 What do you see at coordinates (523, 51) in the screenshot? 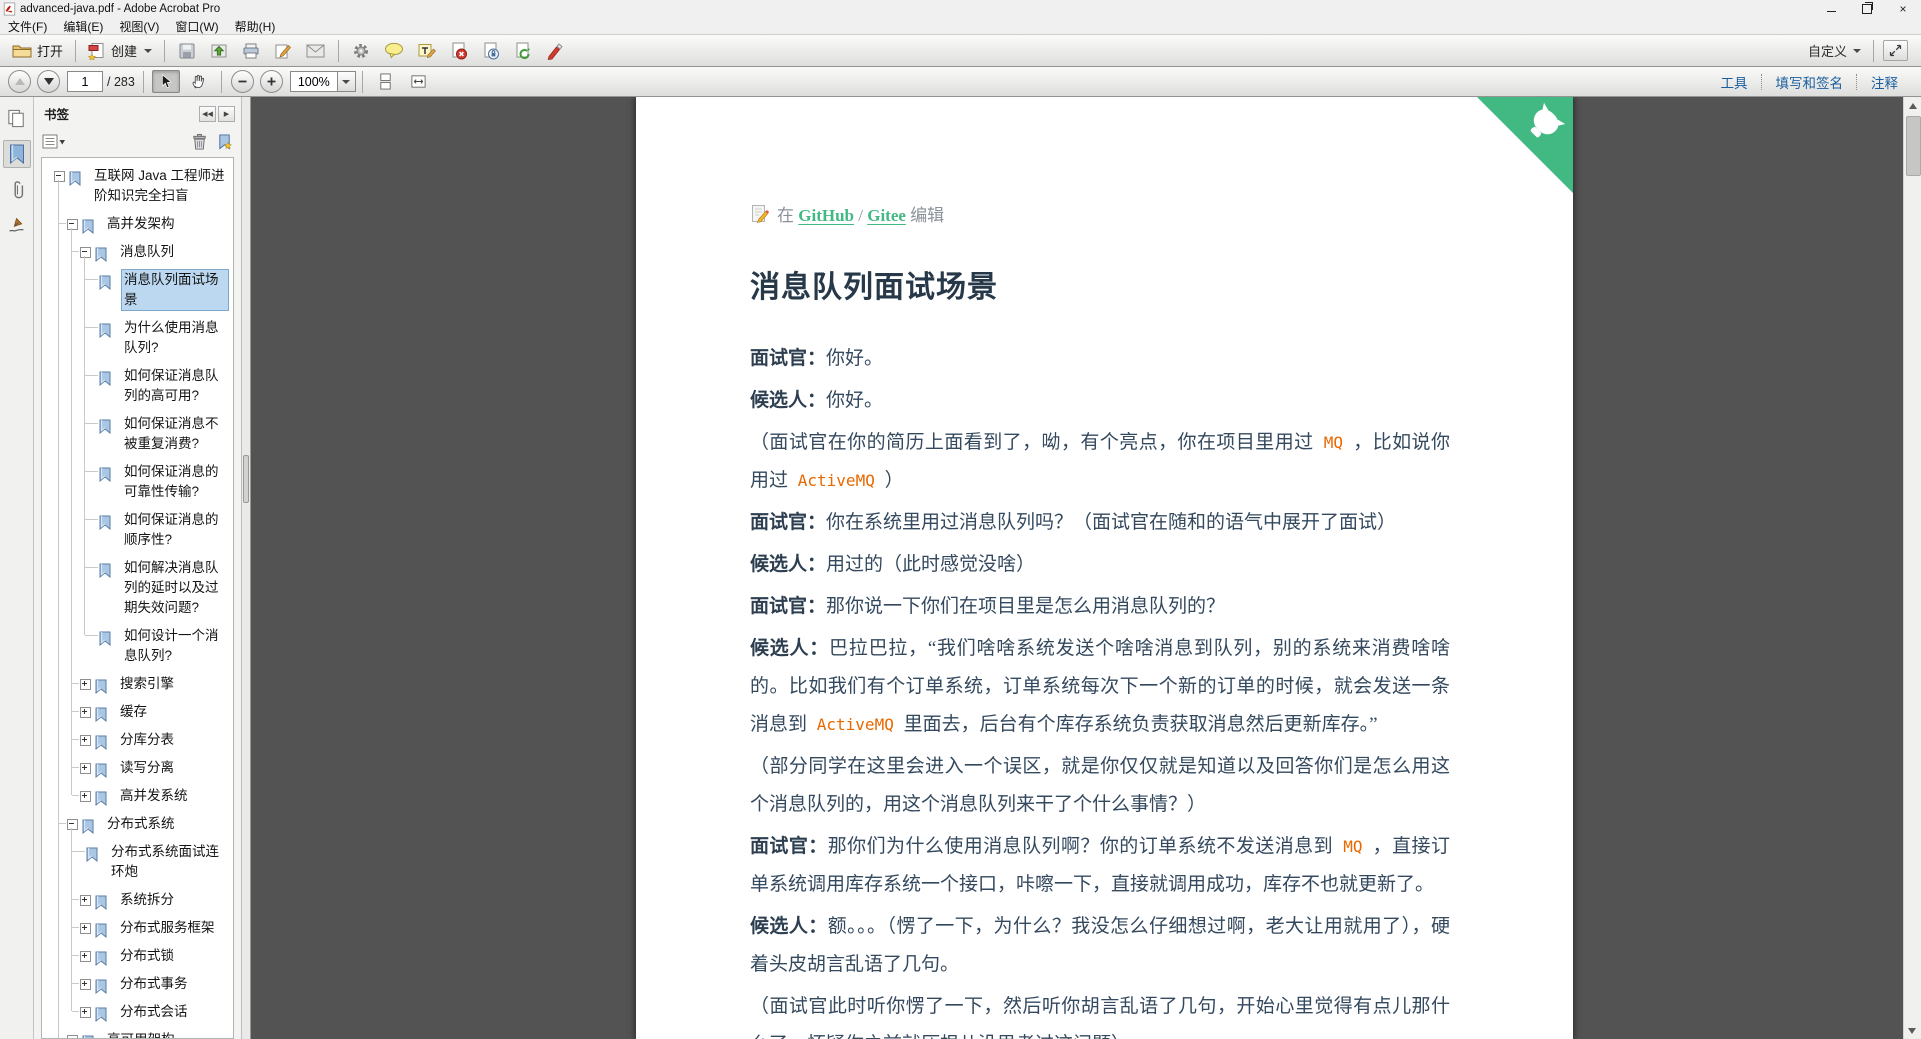
I see `export-page-button` at bounding box center [523, 51].